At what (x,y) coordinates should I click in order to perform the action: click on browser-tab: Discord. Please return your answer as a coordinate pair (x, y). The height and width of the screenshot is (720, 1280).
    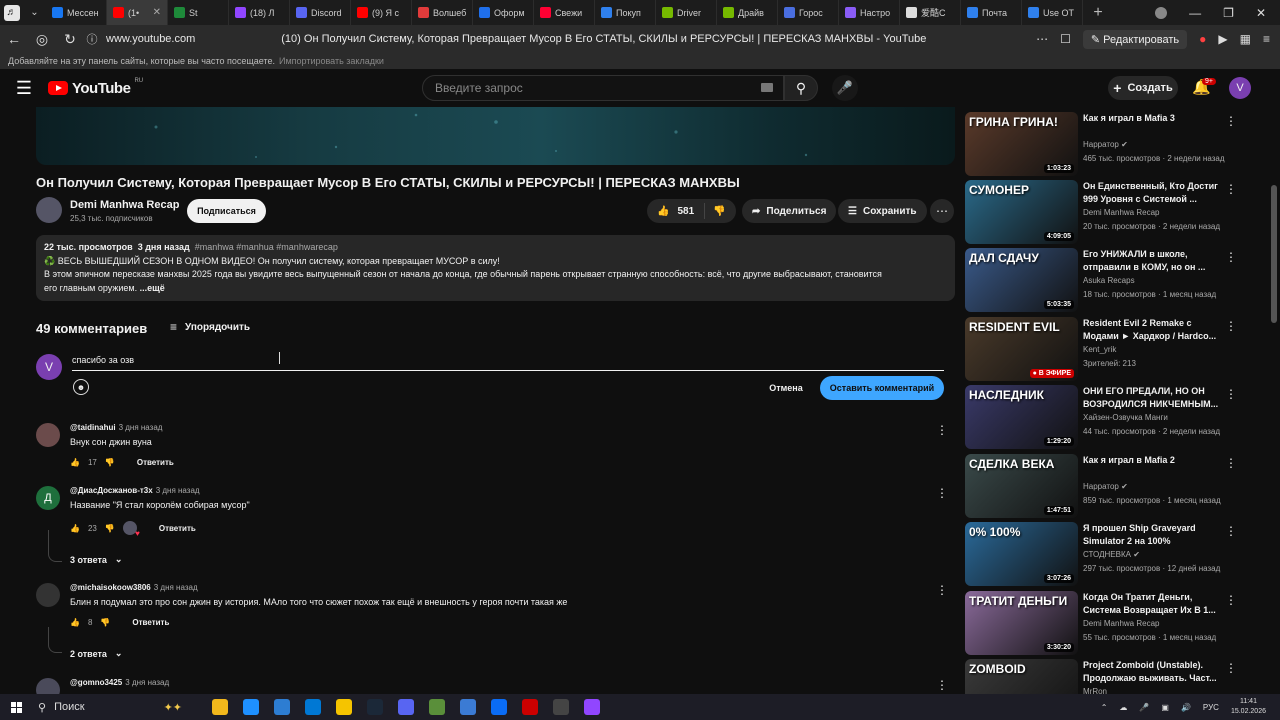
    Looking at the image, I should click on (320, 12).